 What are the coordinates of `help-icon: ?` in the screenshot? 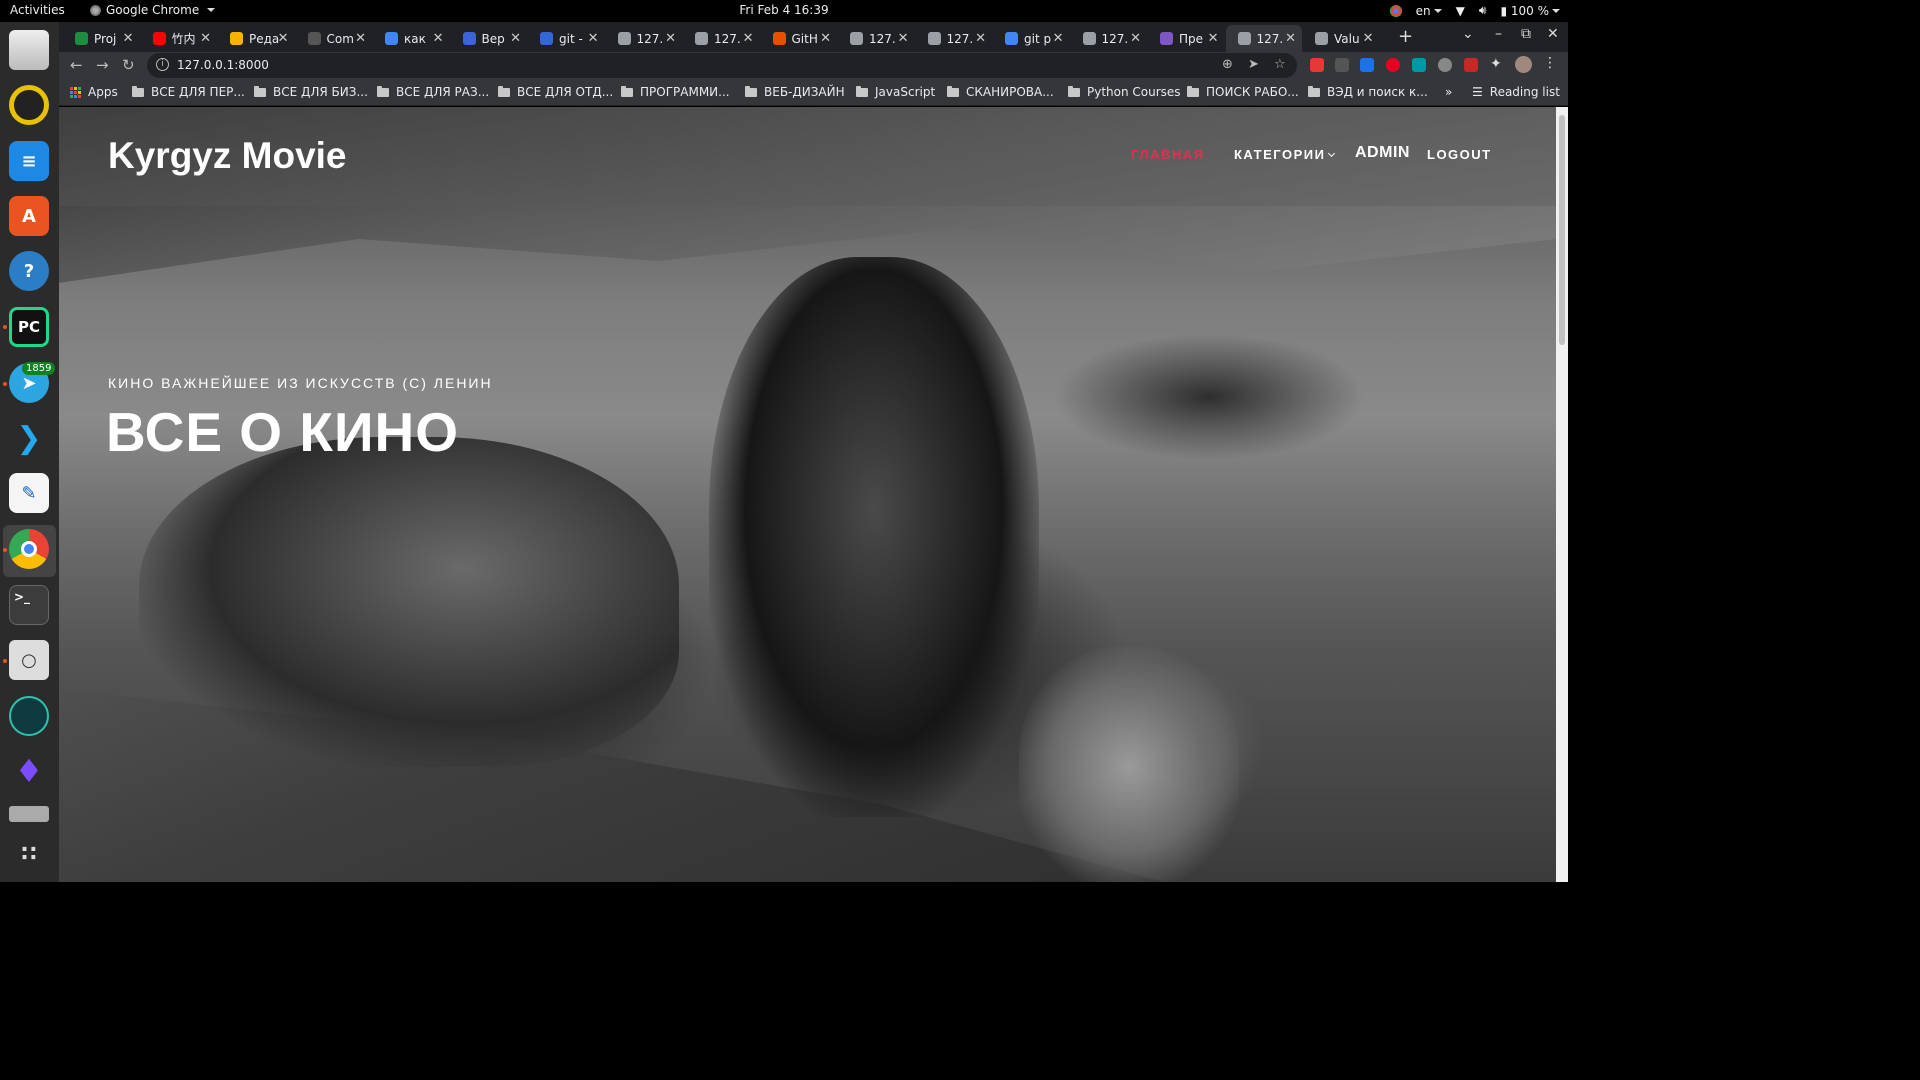 It's located at (29, 271).